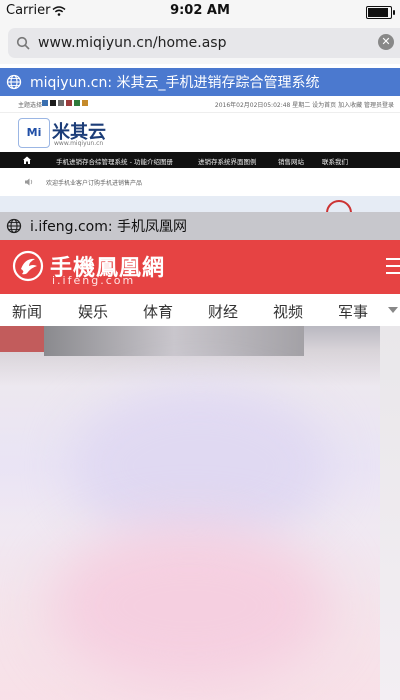 Image resolution: width=400 pixels, height=700 pixels. I want to click on ifeng-header: 手機鳳凰網 i.ifeng.com, so click(200, 267).